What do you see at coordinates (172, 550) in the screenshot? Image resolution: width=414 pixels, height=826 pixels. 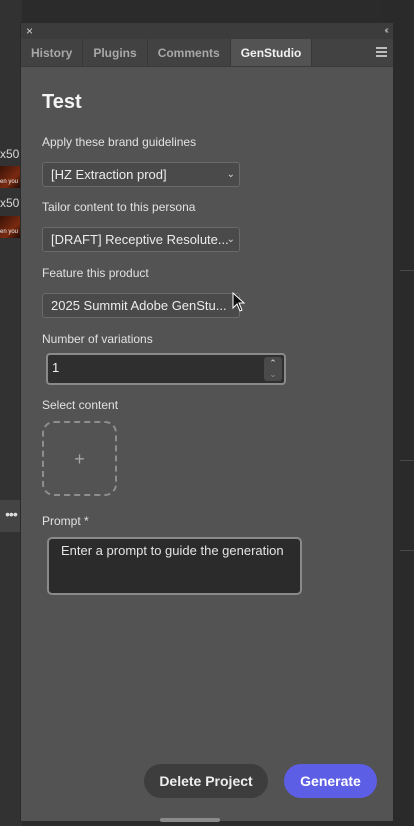 I see `prompt-placeholder: Enter a prompt to guide the generation` at bounding box center [172, 550].